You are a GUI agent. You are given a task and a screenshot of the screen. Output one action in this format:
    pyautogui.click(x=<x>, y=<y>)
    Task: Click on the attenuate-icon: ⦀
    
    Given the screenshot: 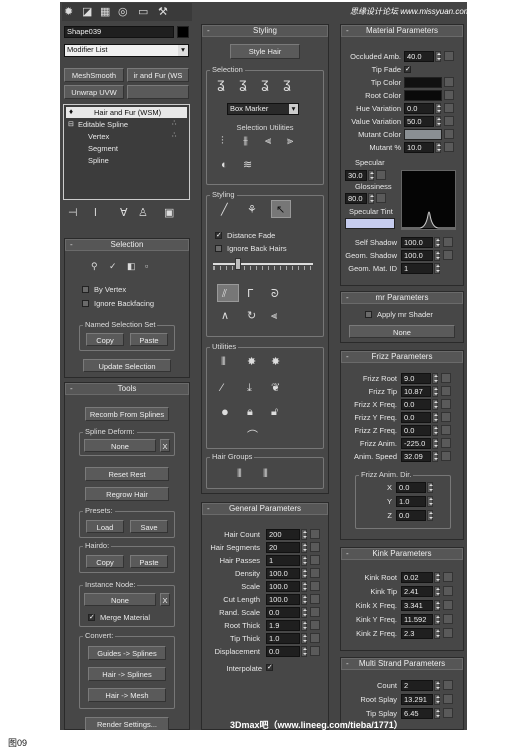 What is the action you would take?
    pyautogui.click(x=223, y=362)
    